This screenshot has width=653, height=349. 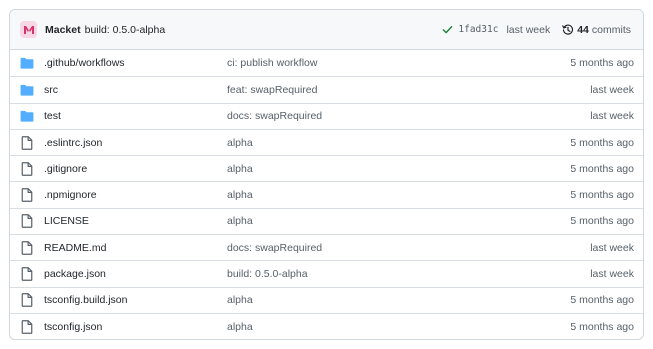 I want to click on file-row: tsconfig.json alpha 5 months ago, so click(x=326, y=325).